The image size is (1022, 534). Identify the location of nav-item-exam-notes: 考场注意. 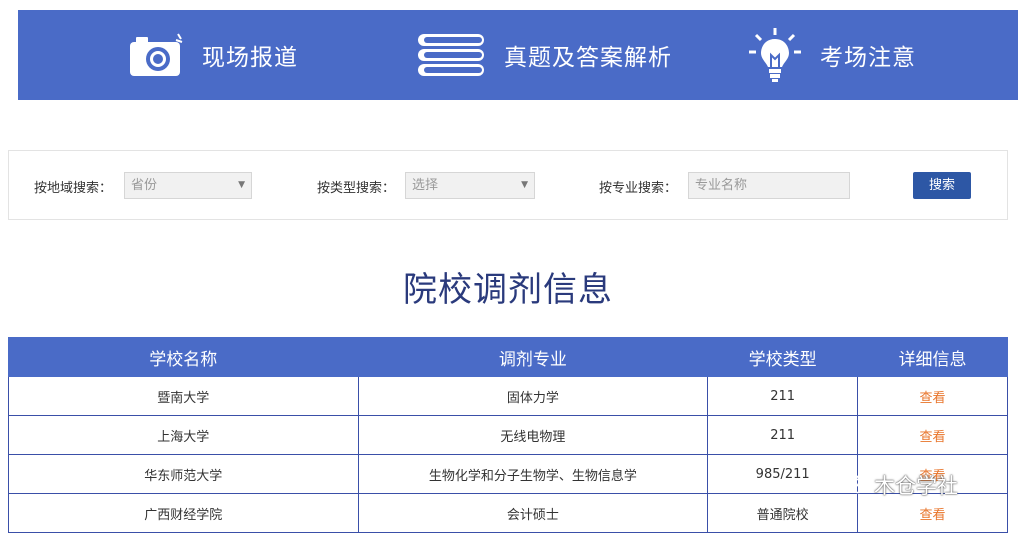
(832, 55).